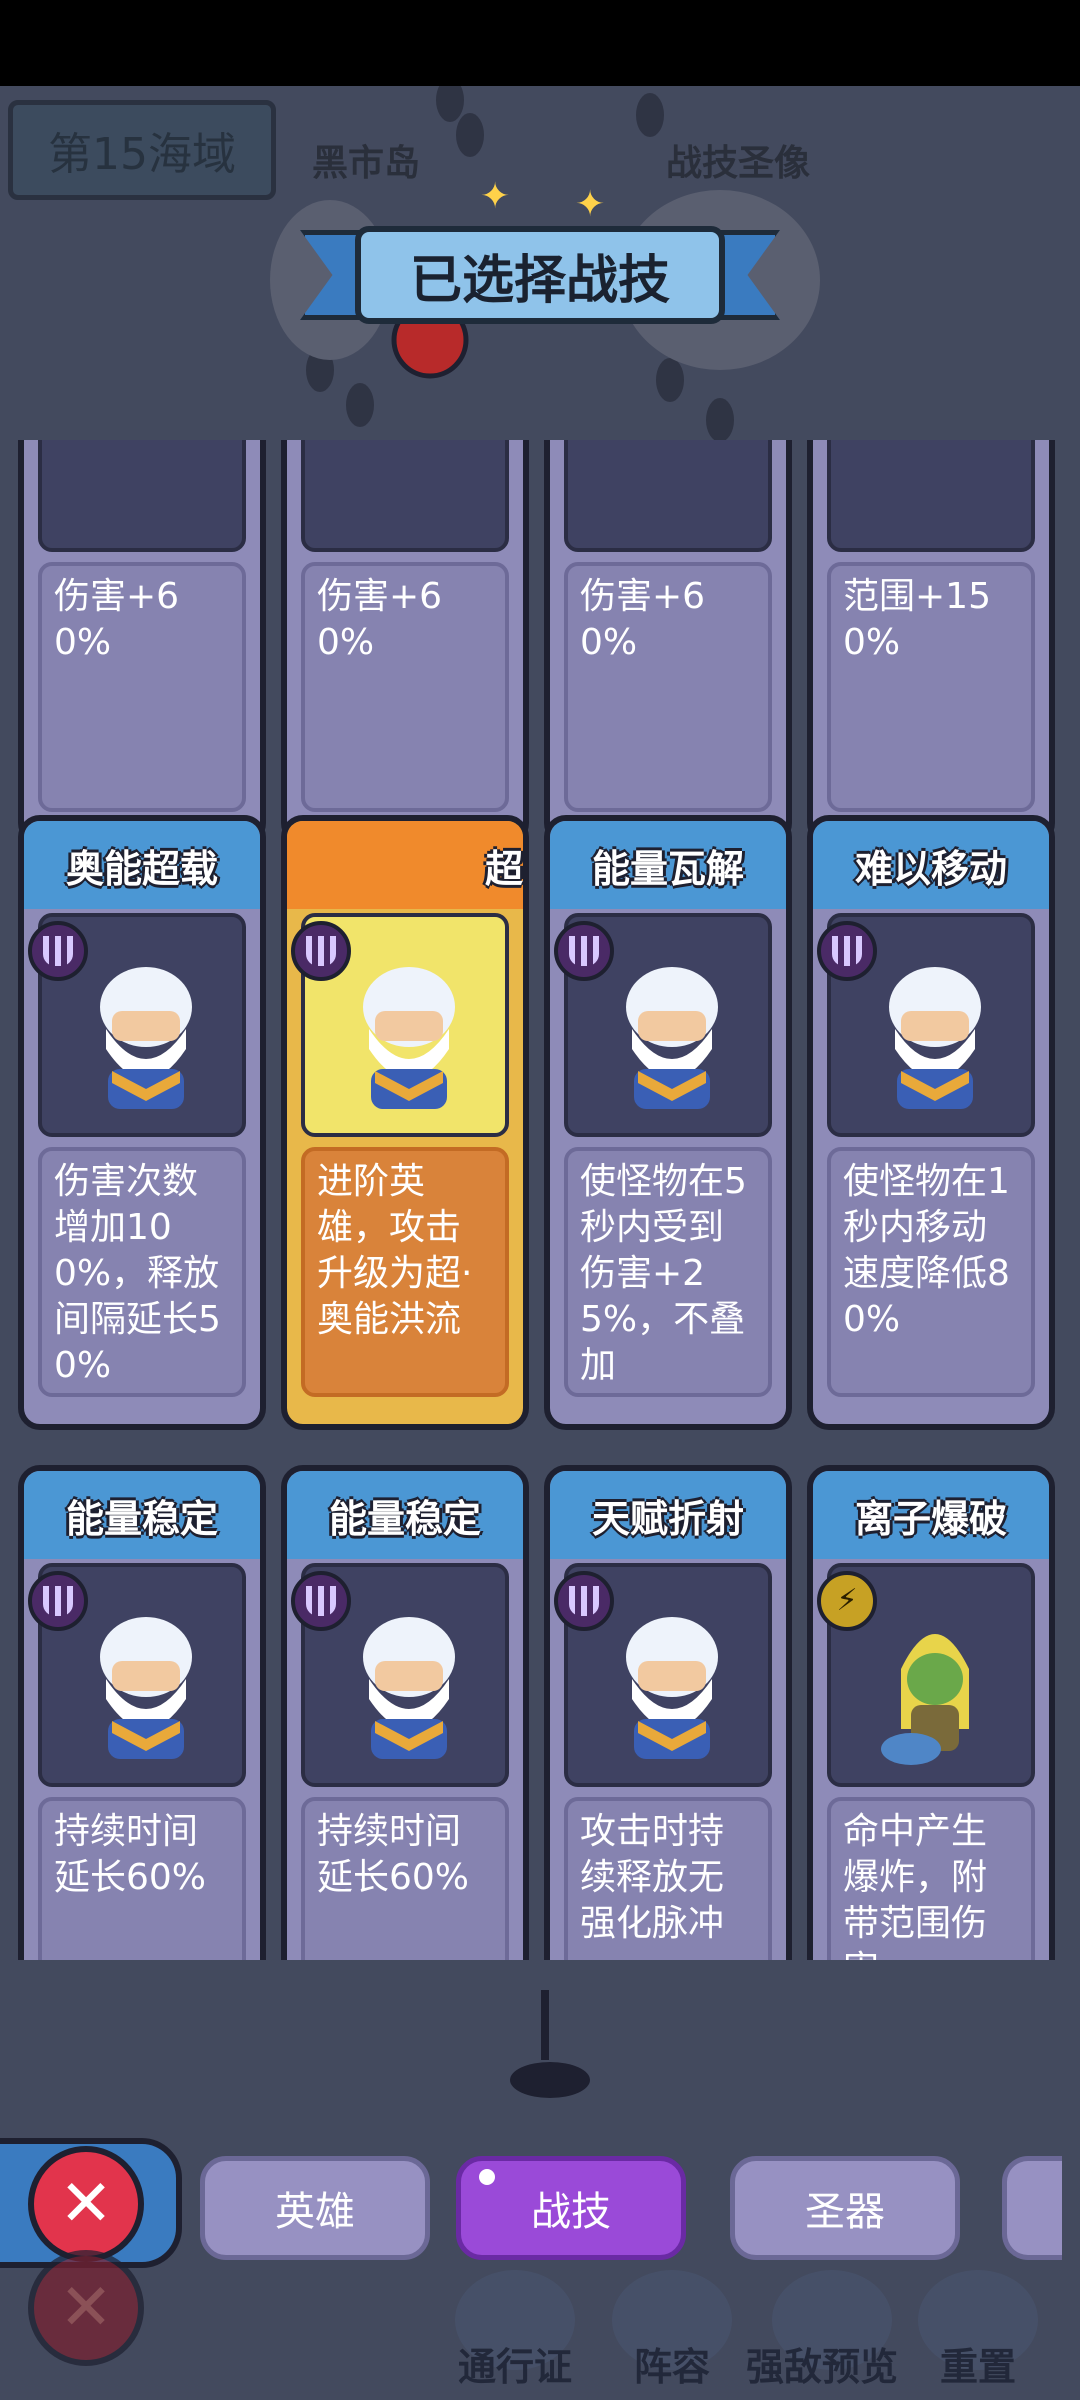  I want to click on tab-artifact: 圣器, so click(845, 2208).